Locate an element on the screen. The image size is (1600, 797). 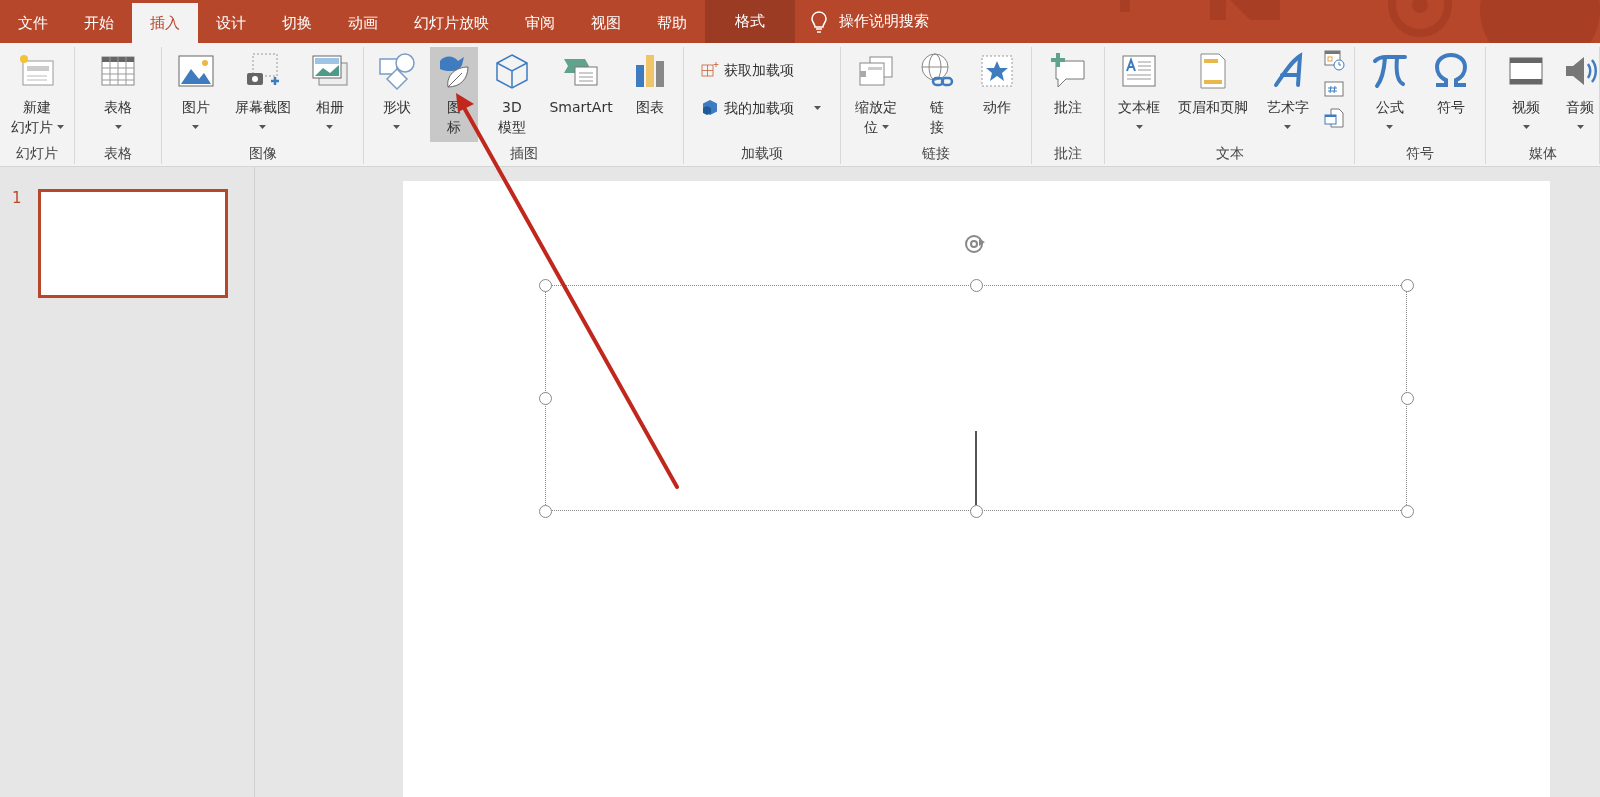
ribbon-tab: 格式 is located at coordinates (750, 21).